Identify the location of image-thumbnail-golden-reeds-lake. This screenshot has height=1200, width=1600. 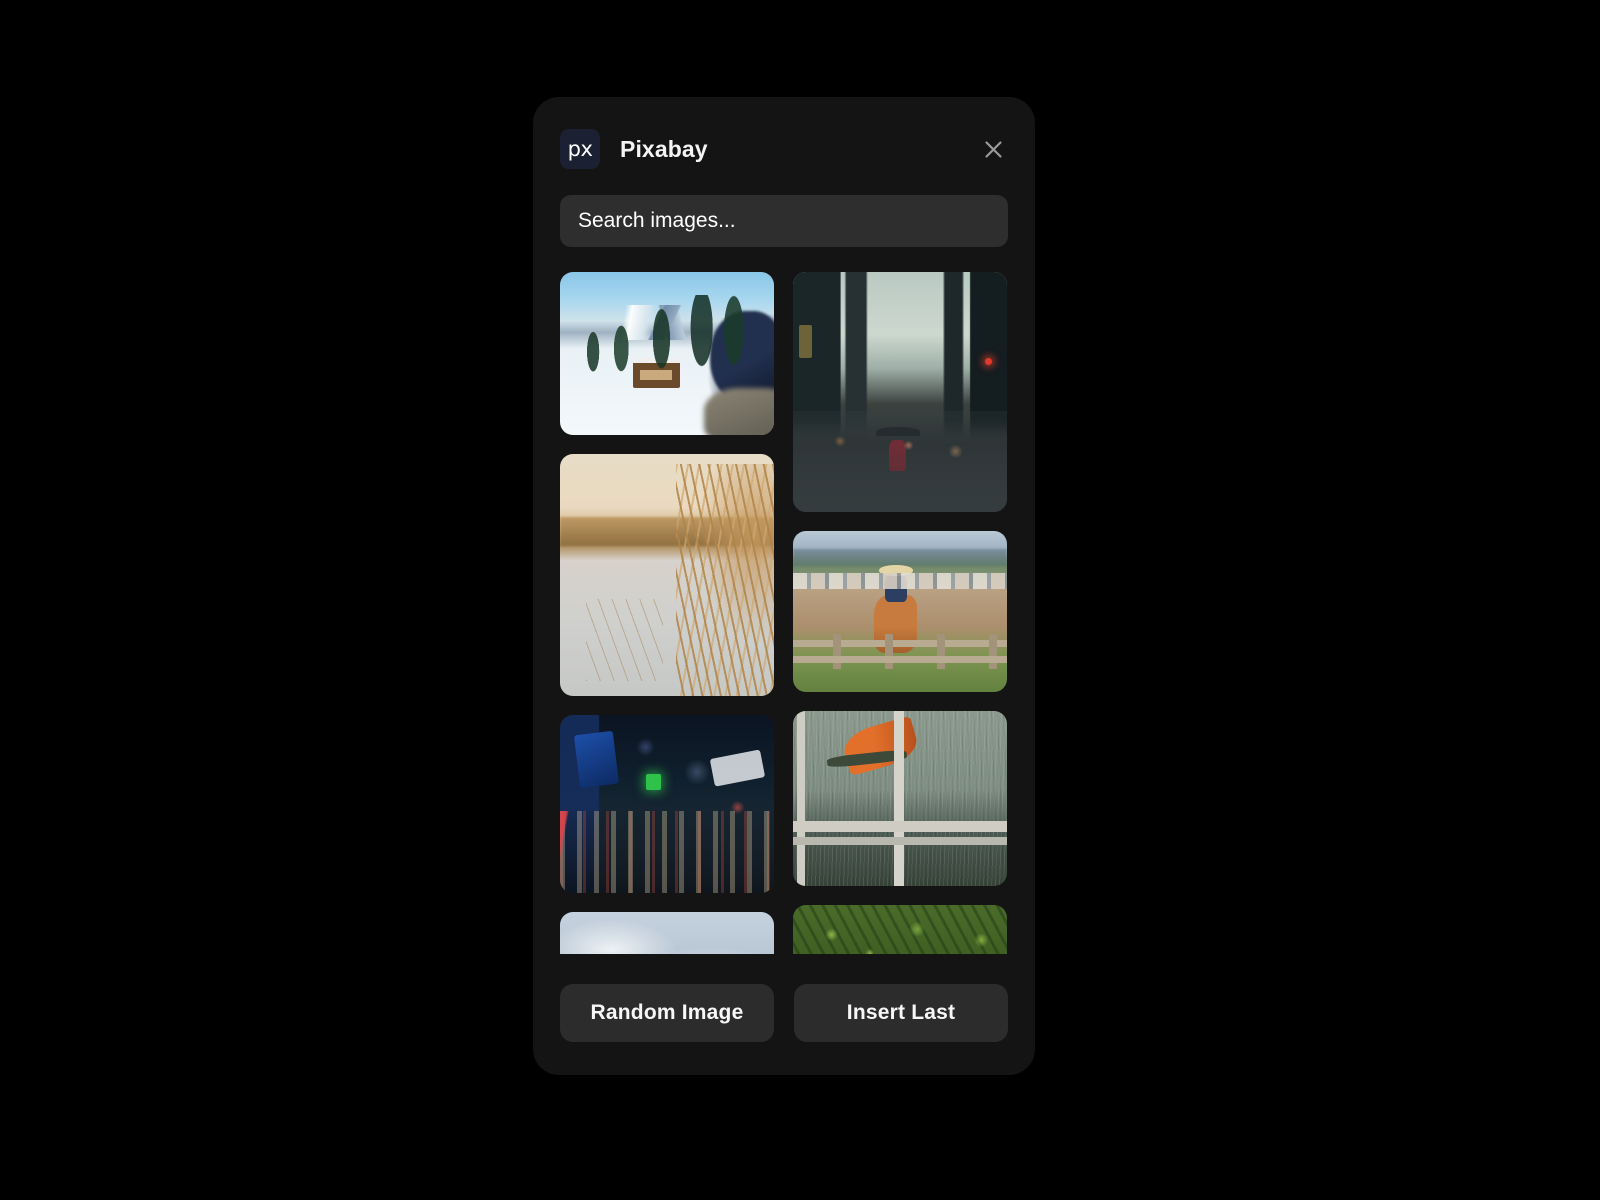
(667, 575).